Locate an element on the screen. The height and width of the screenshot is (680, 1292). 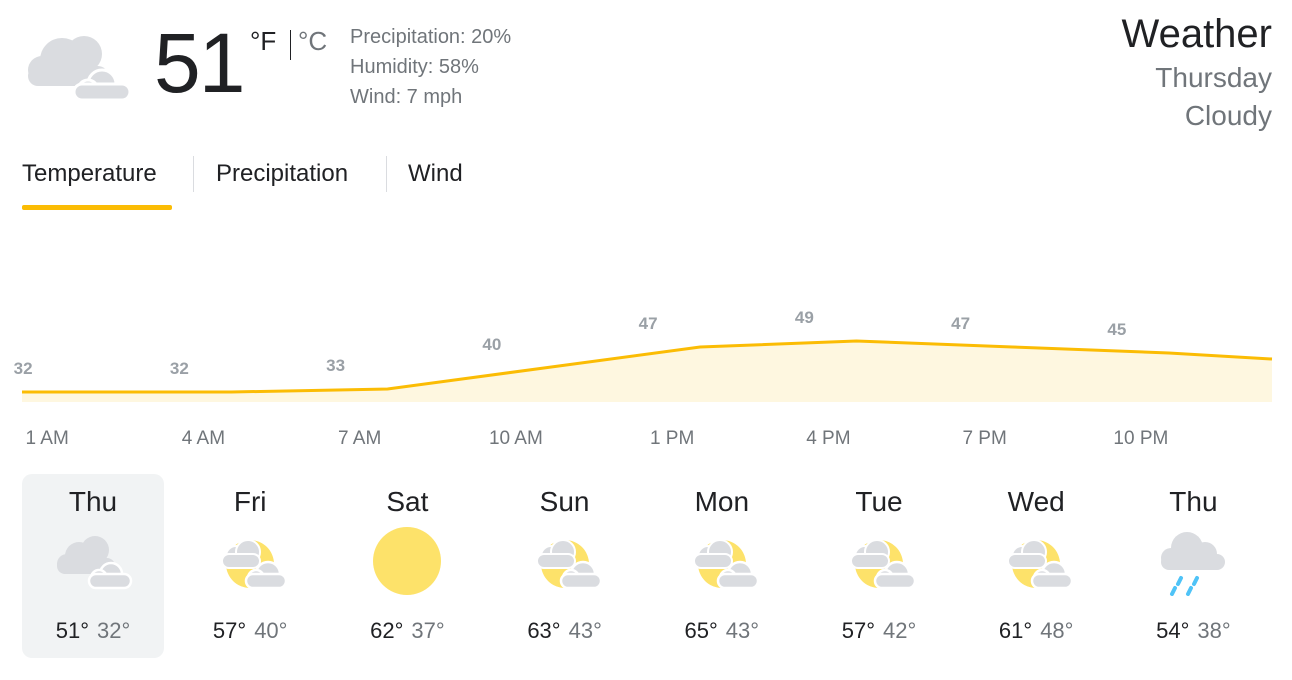
sunny-icon is located at coordinates (407, 561).